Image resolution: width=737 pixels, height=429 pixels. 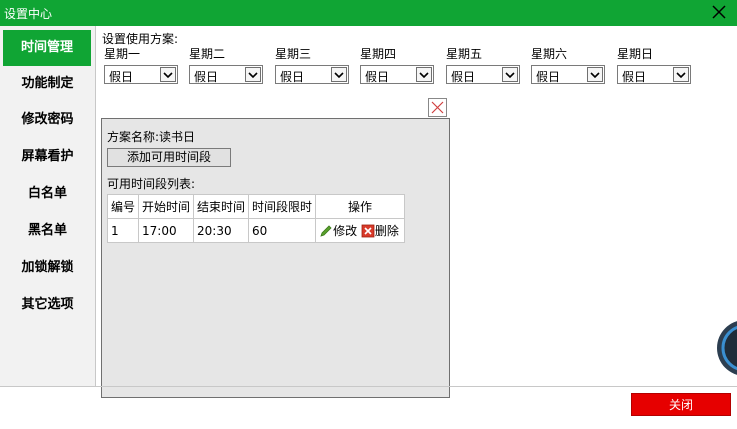 What do you see at coordinates (282, 230) in the screenshot?
I see `cell-time-limit: 60` at bounding box center [282, 230].